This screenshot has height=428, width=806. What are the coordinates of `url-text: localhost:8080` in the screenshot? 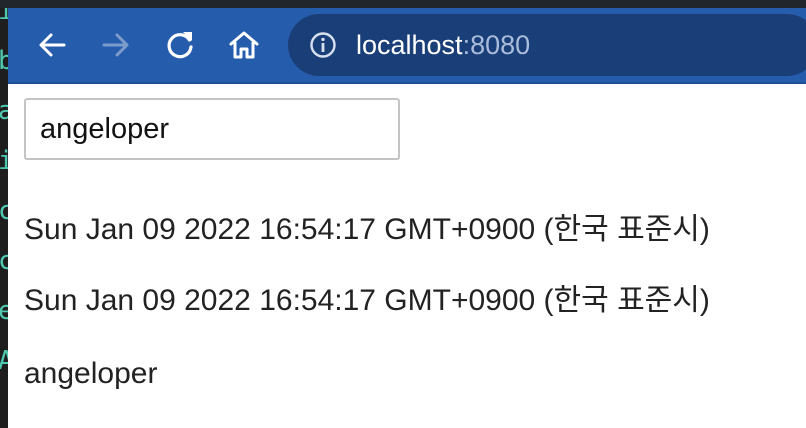 It's located at (443, 45).